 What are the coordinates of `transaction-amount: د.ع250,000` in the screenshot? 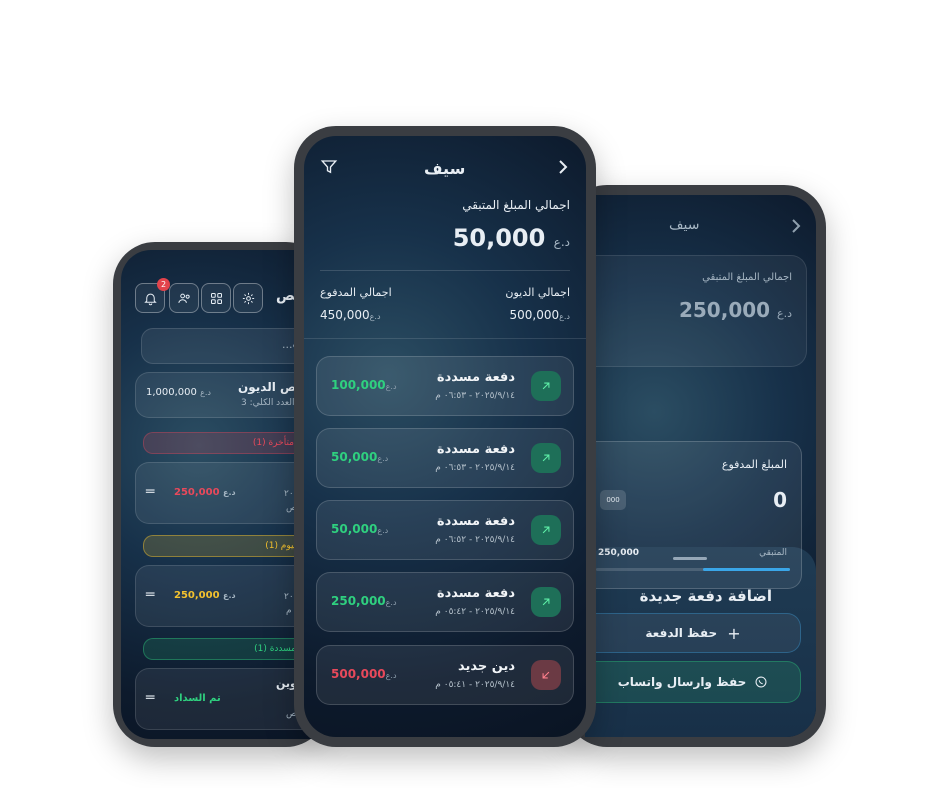 It's located at (364, 601).